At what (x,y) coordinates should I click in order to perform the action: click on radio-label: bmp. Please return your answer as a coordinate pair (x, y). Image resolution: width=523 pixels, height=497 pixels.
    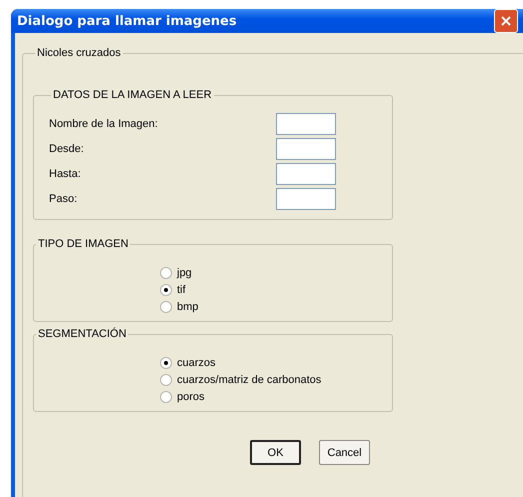
    Looking at the image, I should click on (187, 306).